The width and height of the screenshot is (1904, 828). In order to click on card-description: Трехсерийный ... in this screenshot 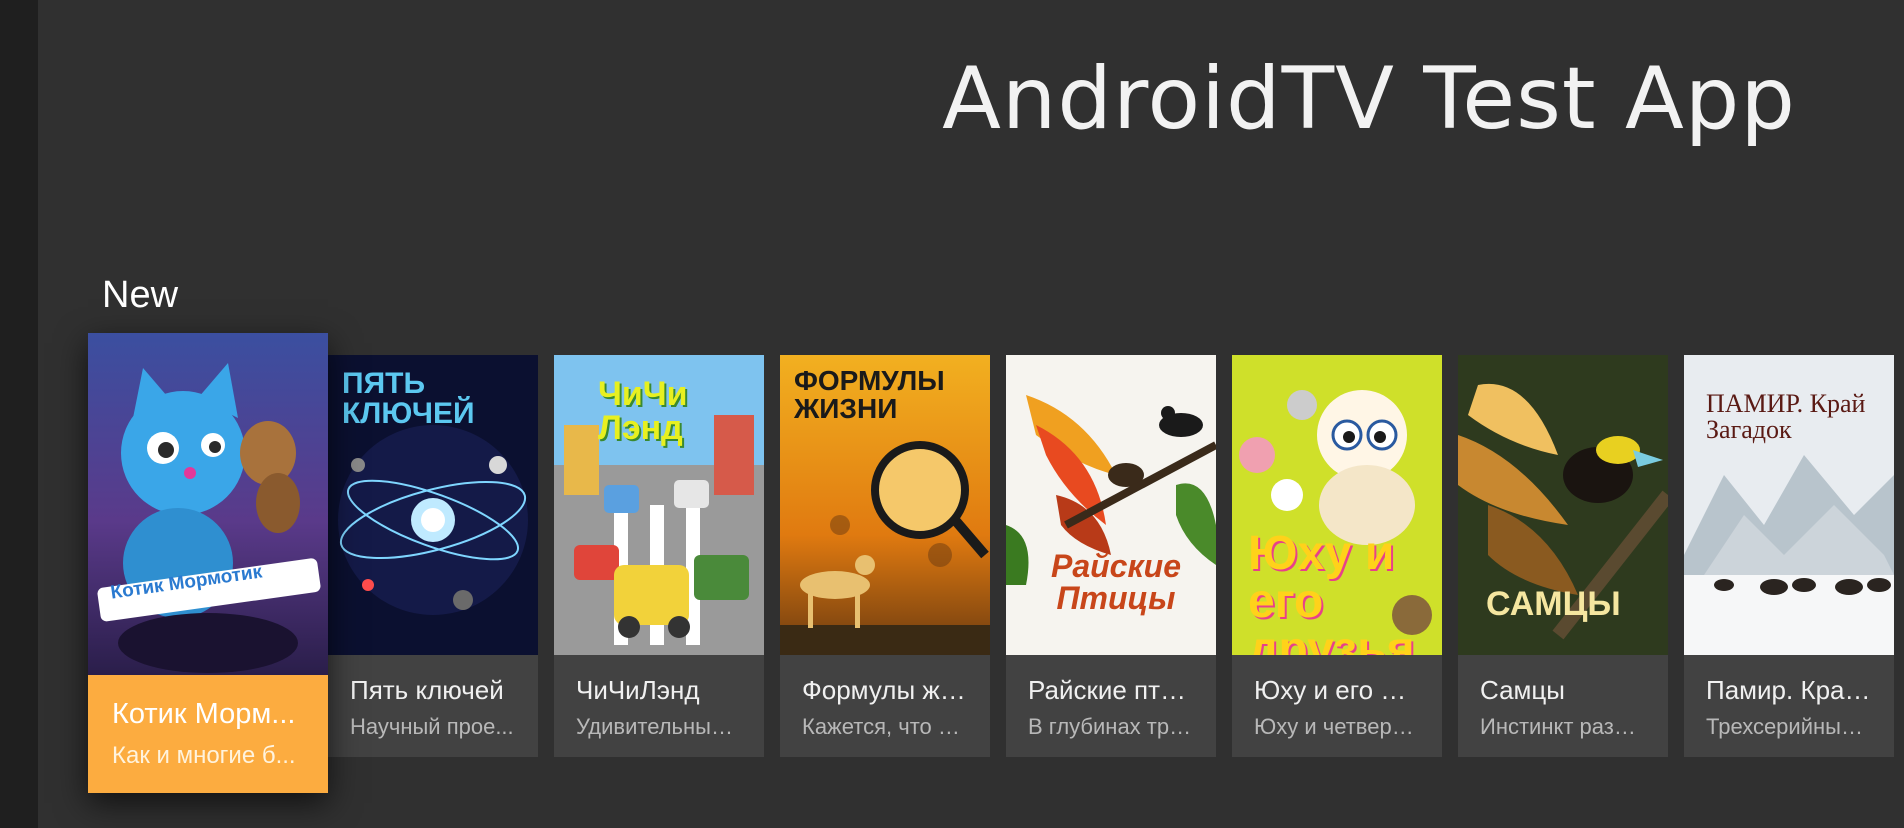, I will do `click(1789, 727)`.